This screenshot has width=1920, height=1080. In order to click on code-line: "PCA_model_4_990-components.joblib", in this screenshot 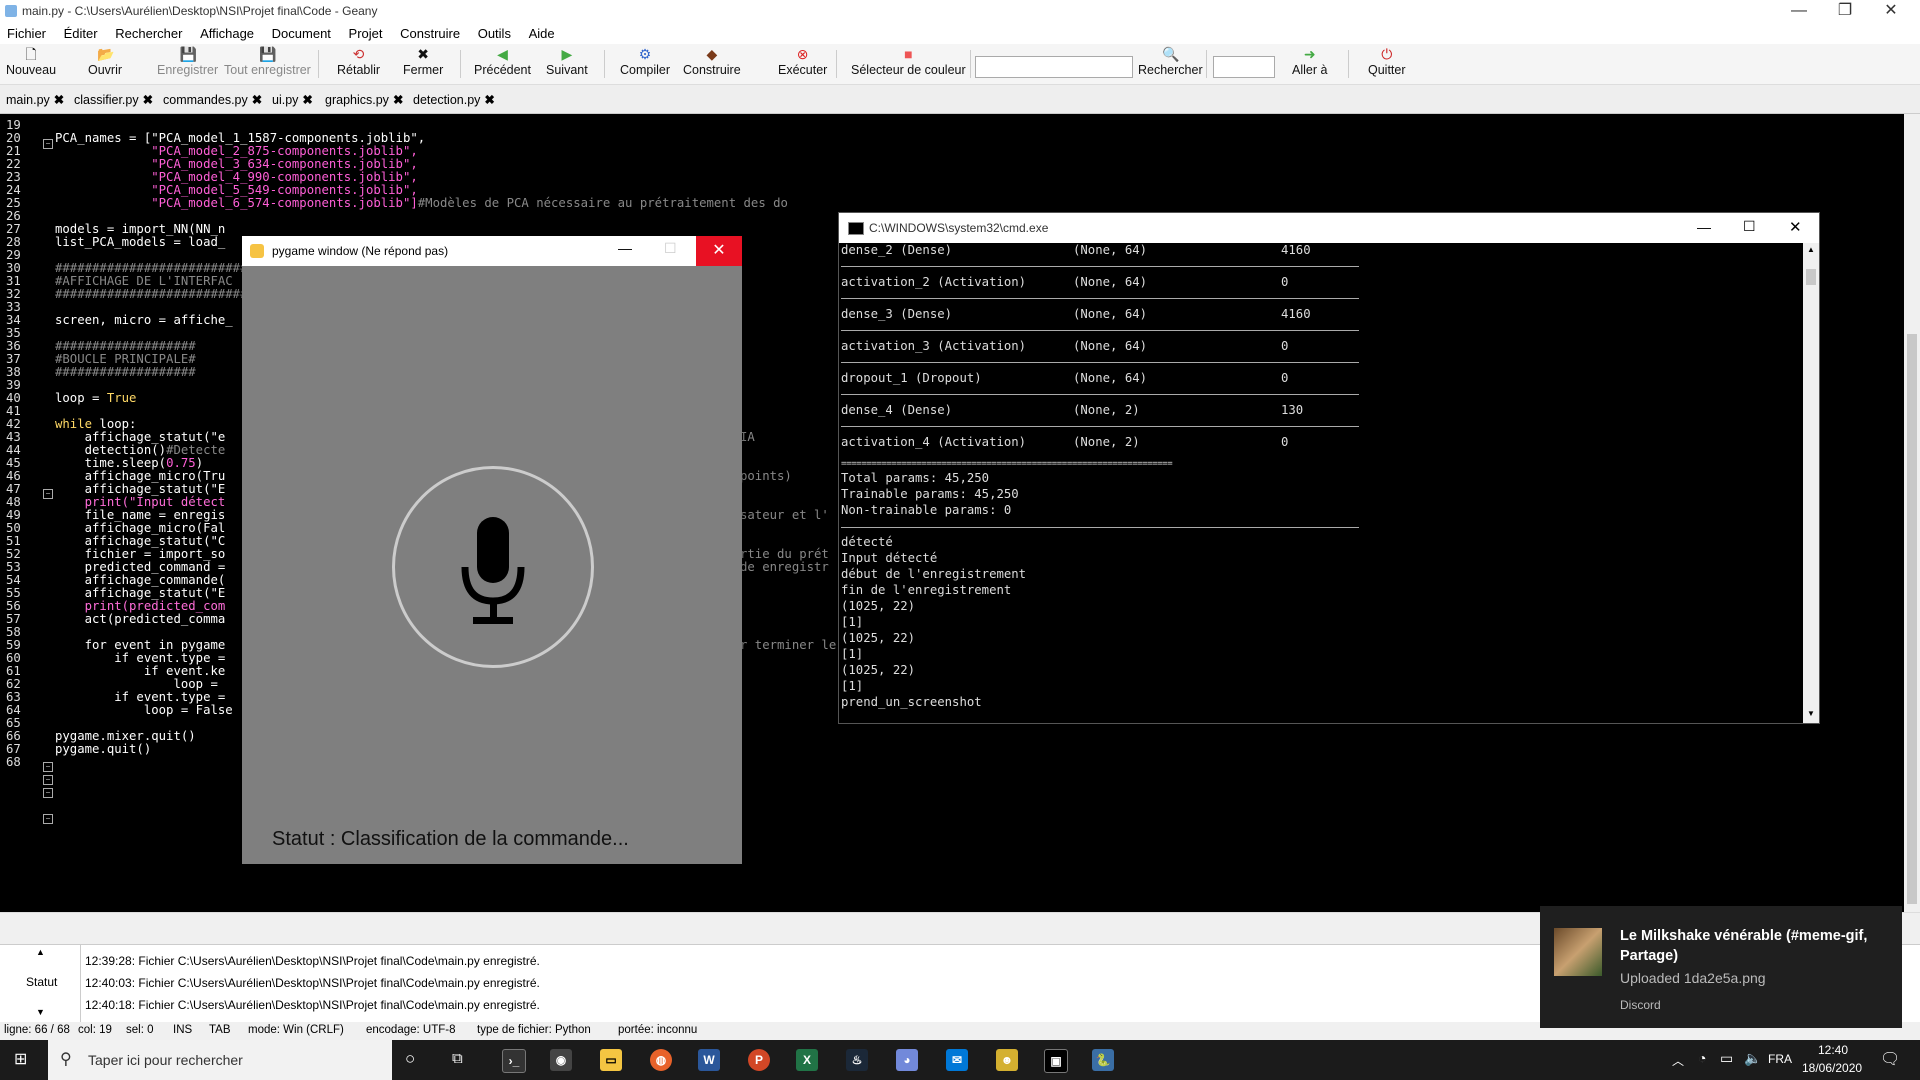, I will do `click(236, 177)`.